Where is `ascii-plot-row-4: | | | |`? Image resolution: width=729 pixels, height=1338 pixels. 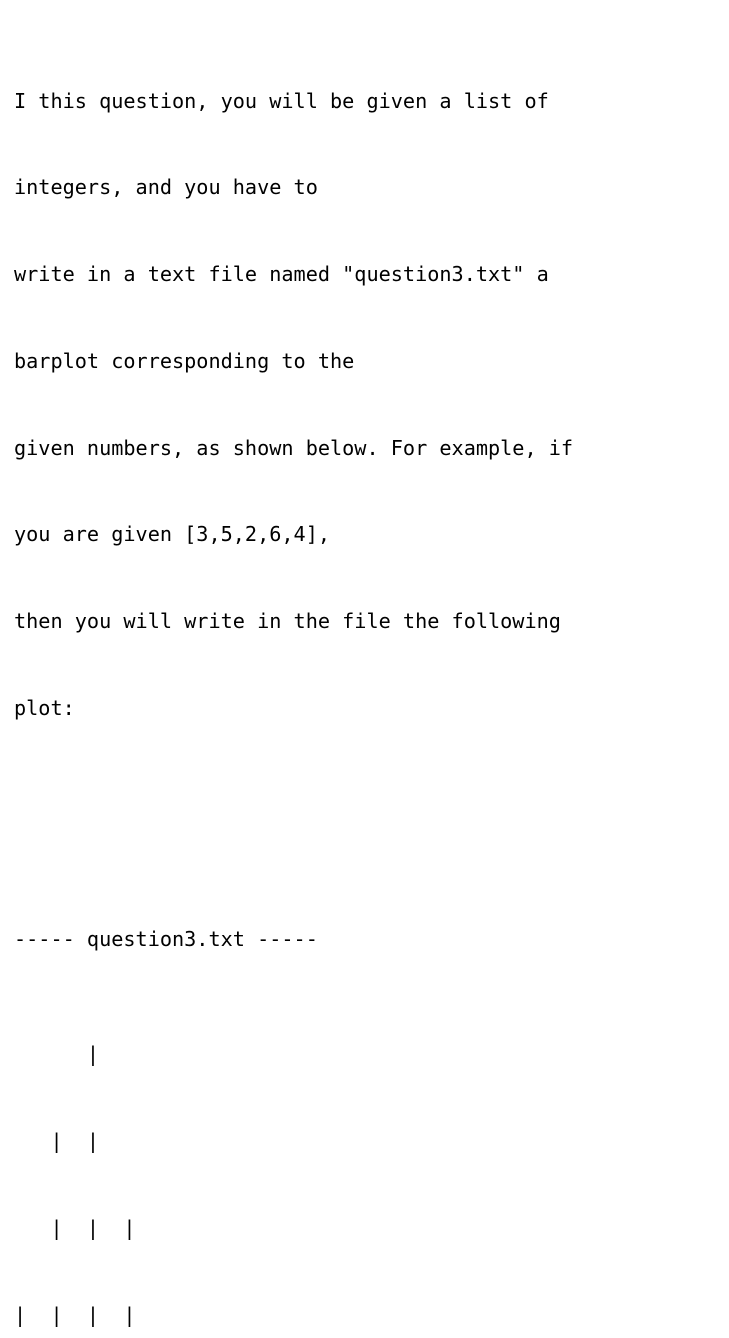
ascii-plot-row-4: | | | | is located at coordinates (75, 1314).